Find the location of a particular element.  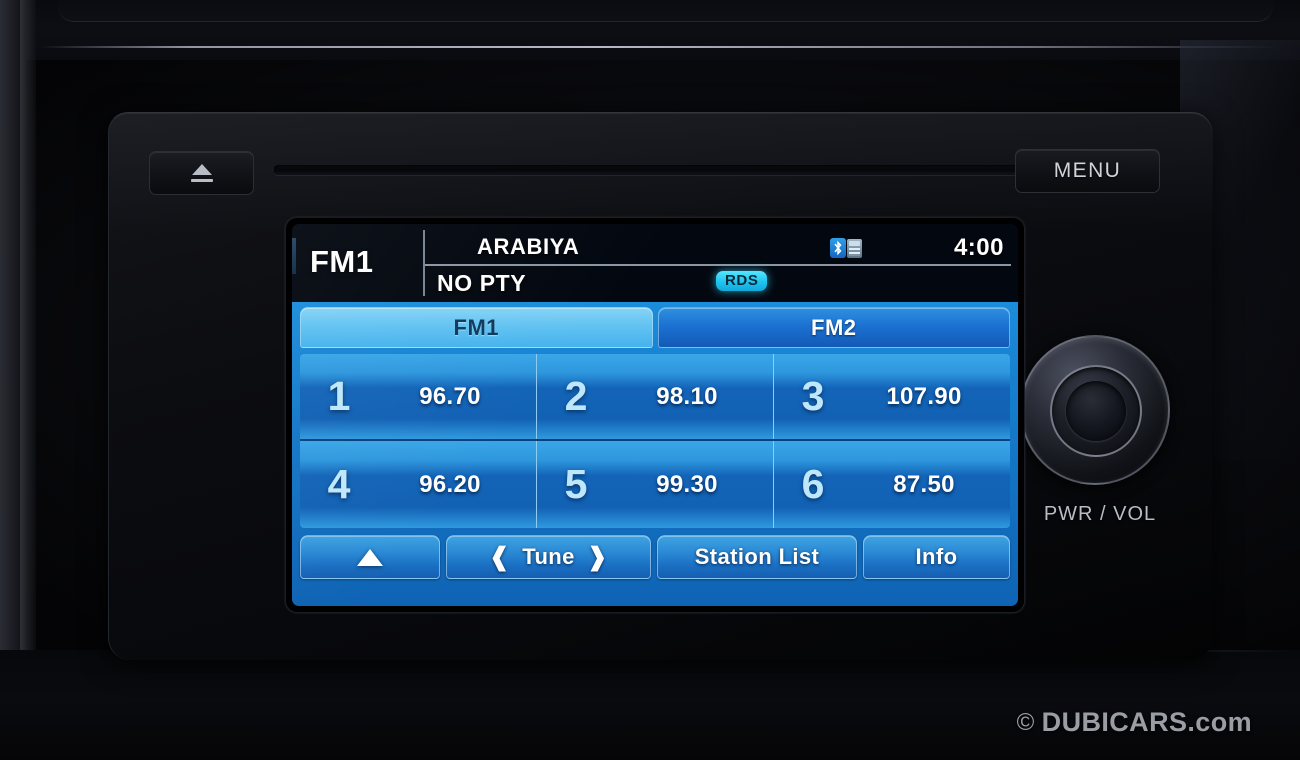

station-list-button: Station List is located at coordinates (757, 557).